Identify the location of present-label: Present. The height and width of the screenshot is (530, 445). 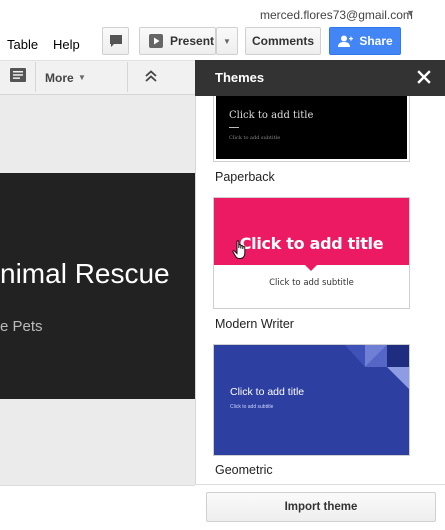
(192, 41).